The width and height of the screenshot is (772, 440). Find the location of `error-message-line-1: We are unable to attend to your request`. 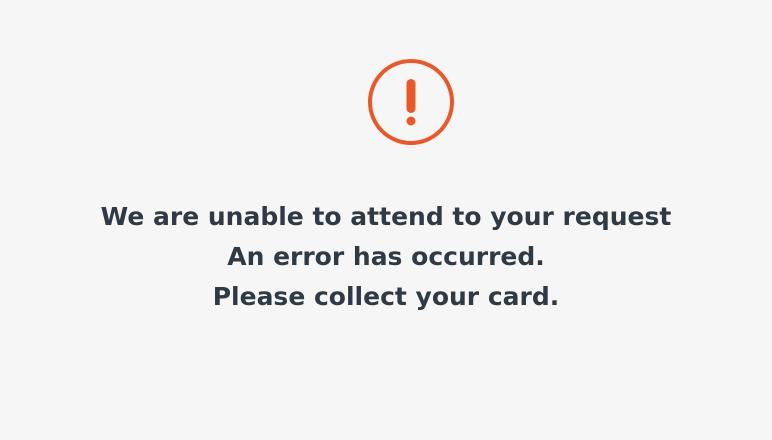

error-message-line-1: We are unable to attend to your request is located at coordinates (386, 216).